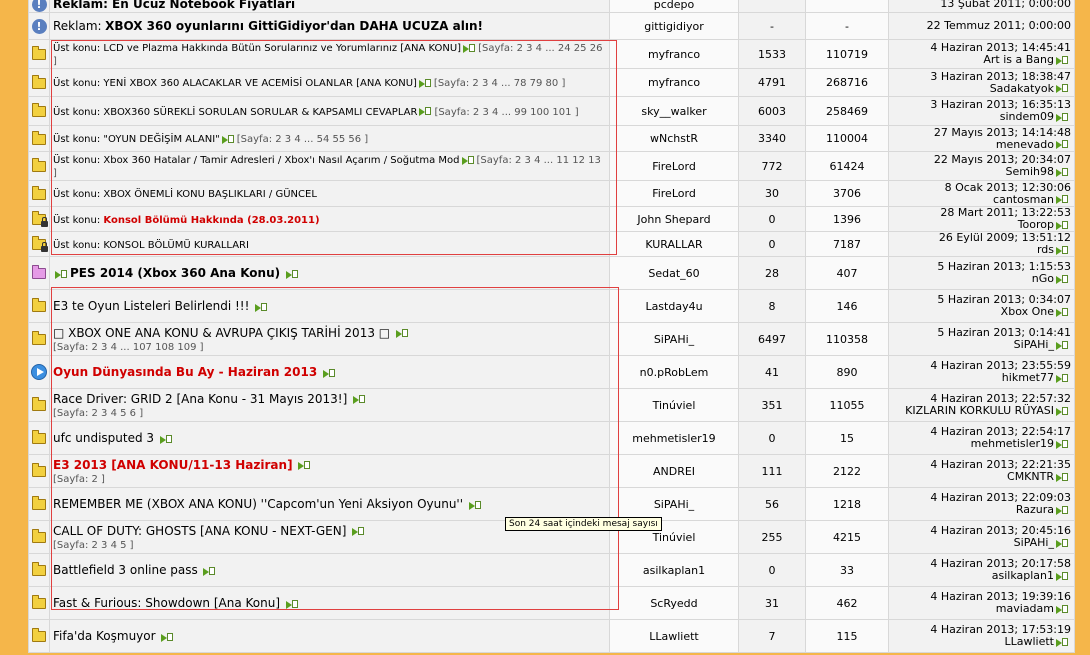  Describe the element at coordinates (1035, 509) in the screenshot. I see `last-poster-link: Razura` at that location.